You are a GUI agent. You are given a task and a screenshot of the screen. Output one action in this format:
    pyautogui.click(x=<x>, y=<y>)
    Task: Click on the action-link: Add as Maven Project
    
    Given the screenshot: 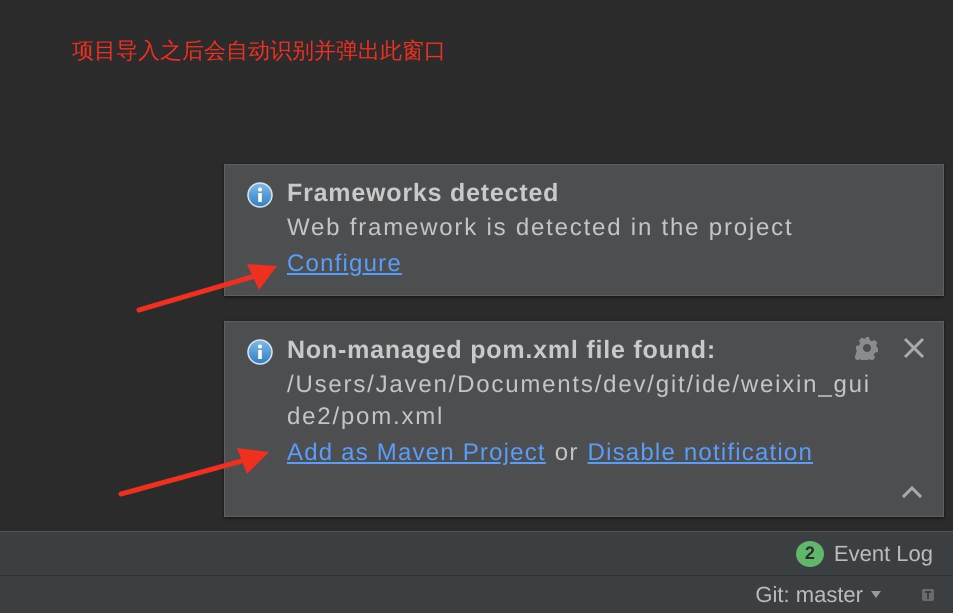 What is the action you would take?
    pyautogui.click(x=416, y=453)
    